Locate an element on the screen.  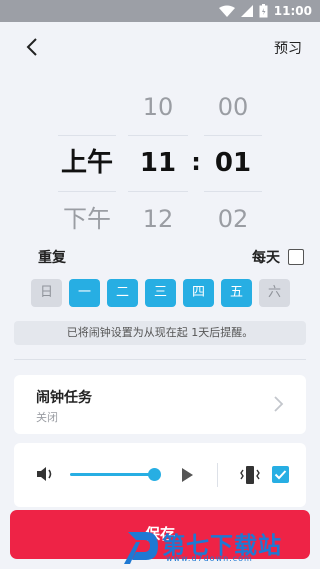
divider is located at coordinates (160, 359).